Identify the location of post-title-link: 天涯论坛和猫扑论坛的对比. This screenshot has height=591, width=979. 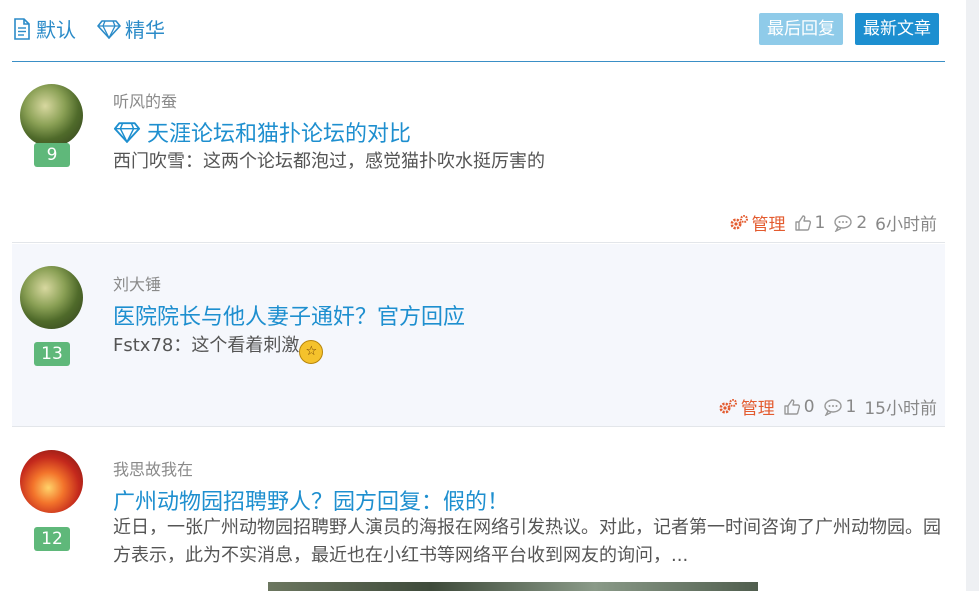
(262, 132).